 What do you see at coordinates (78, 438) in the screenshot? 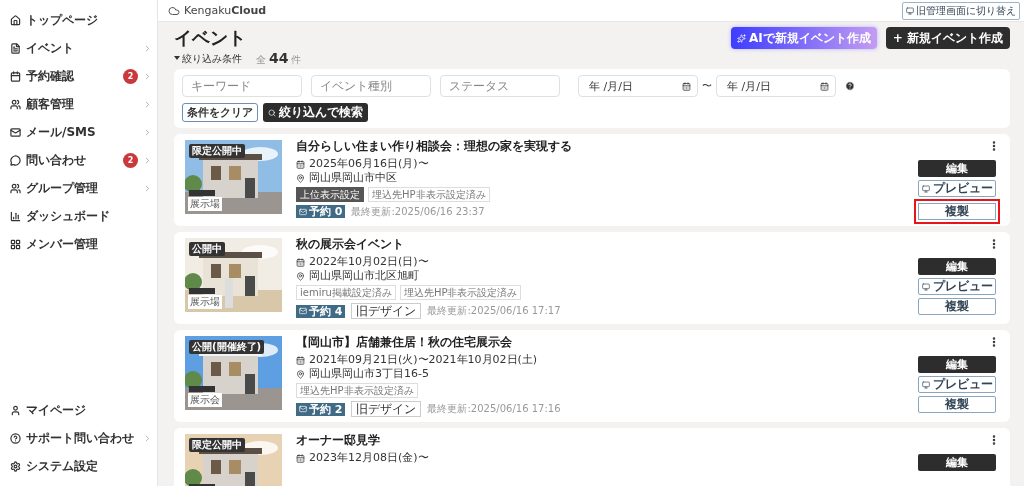
I see `sidebar-item: サポート問い合わせ` at bounding box center [78, 438].